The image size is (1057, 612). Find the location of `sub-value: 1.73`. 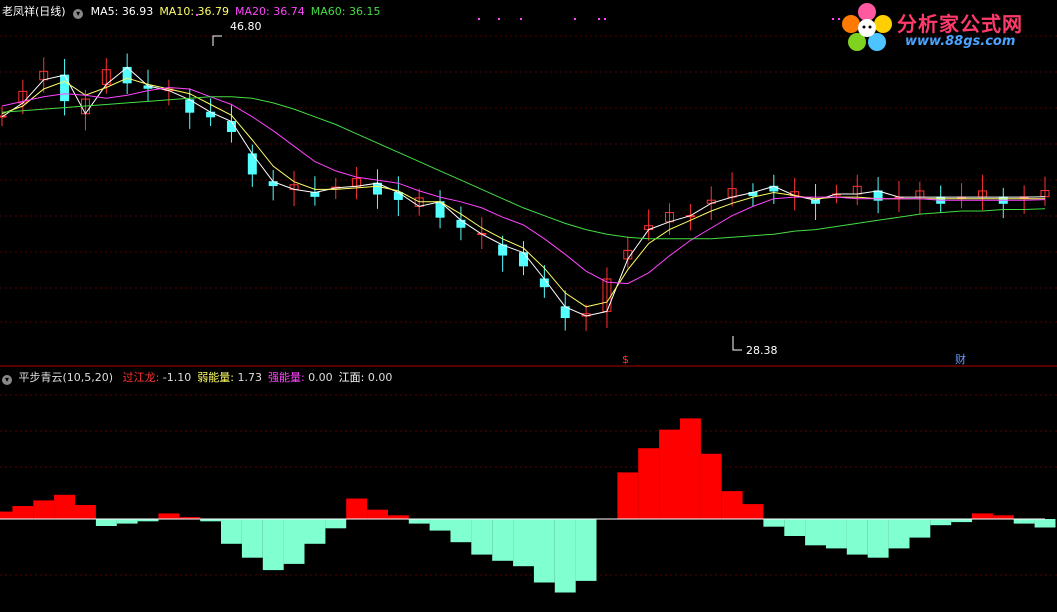

sub-value: 1.73 is located at coordinates (249, 377).